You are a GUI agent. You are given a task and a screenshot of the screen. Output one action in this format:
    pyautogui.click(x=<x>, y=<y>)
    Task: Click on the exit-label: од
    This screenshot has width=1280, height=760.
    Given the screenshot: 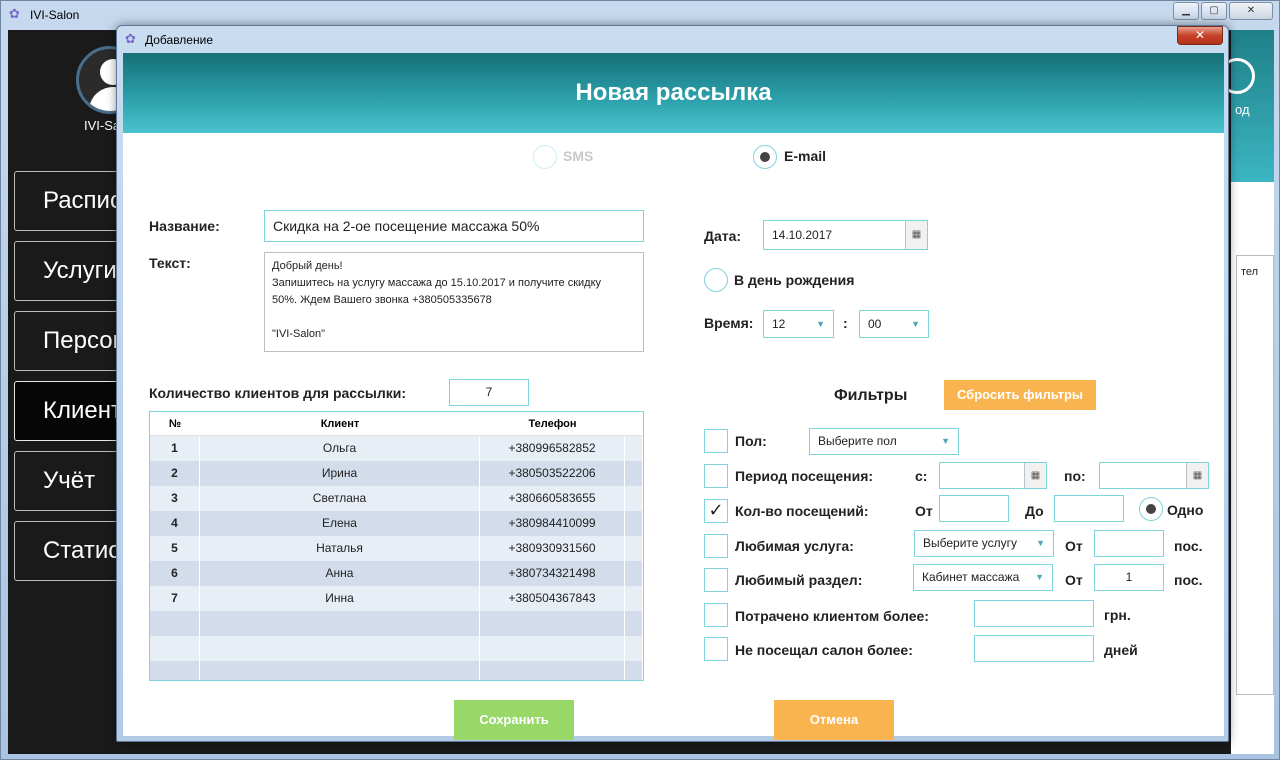 What is the action you would take?
    pyautogui.click(x=1242, y=109)
    